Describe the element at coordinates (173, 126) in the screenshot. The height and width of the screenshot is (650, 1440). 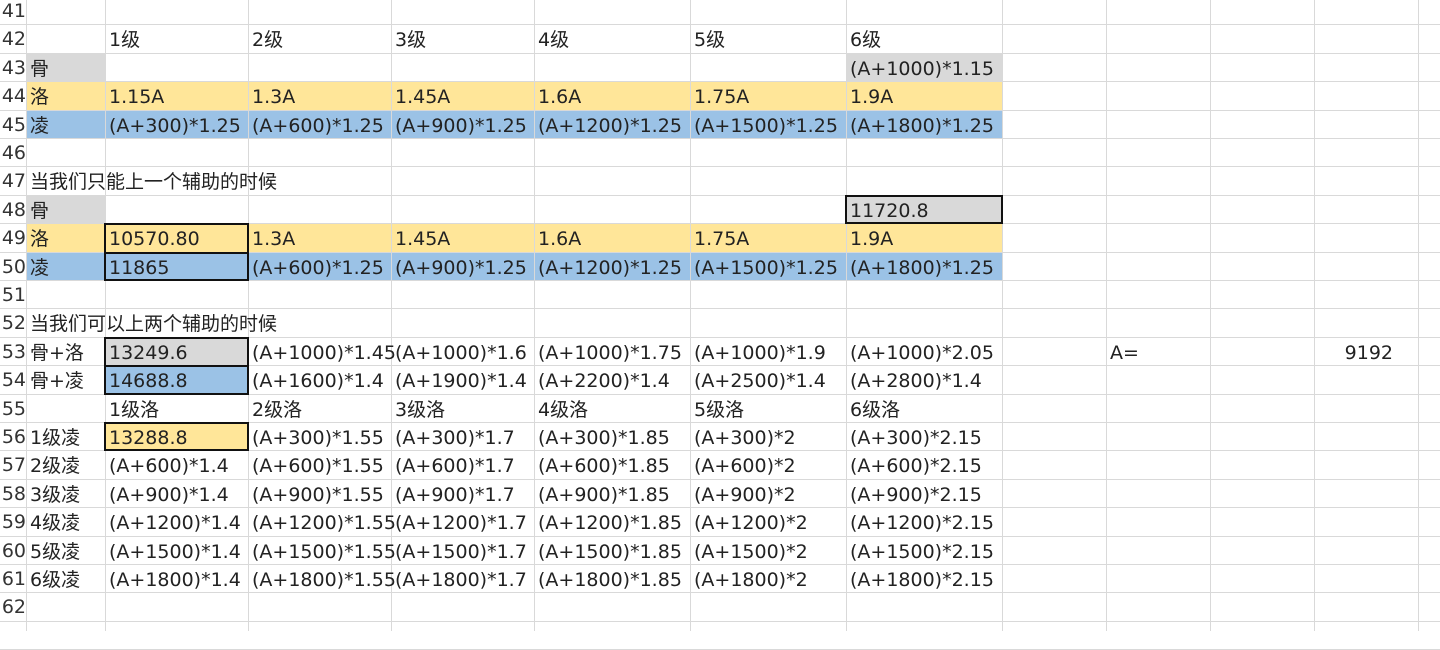
I see `cell: (A+300)*1.25` at that location.